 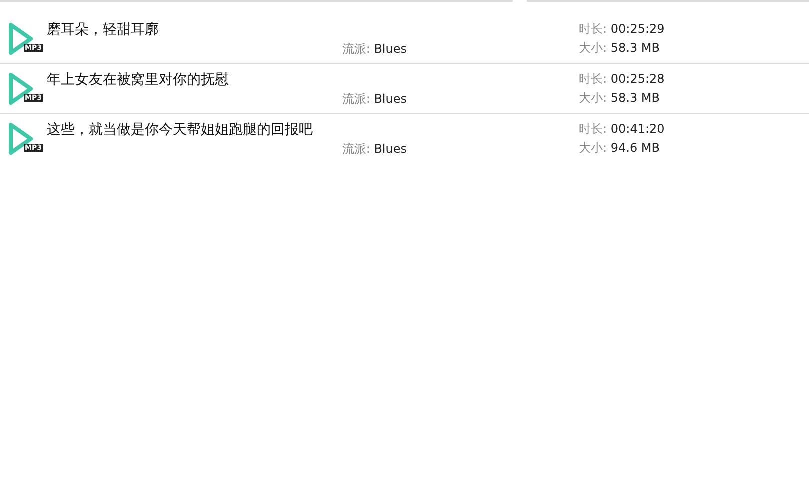 What do you see at coordinates (227, 80) in the screenshot?
I see `track-title: 年上女友在被窝里对你的抚慰` at bounding box center [227, 80].